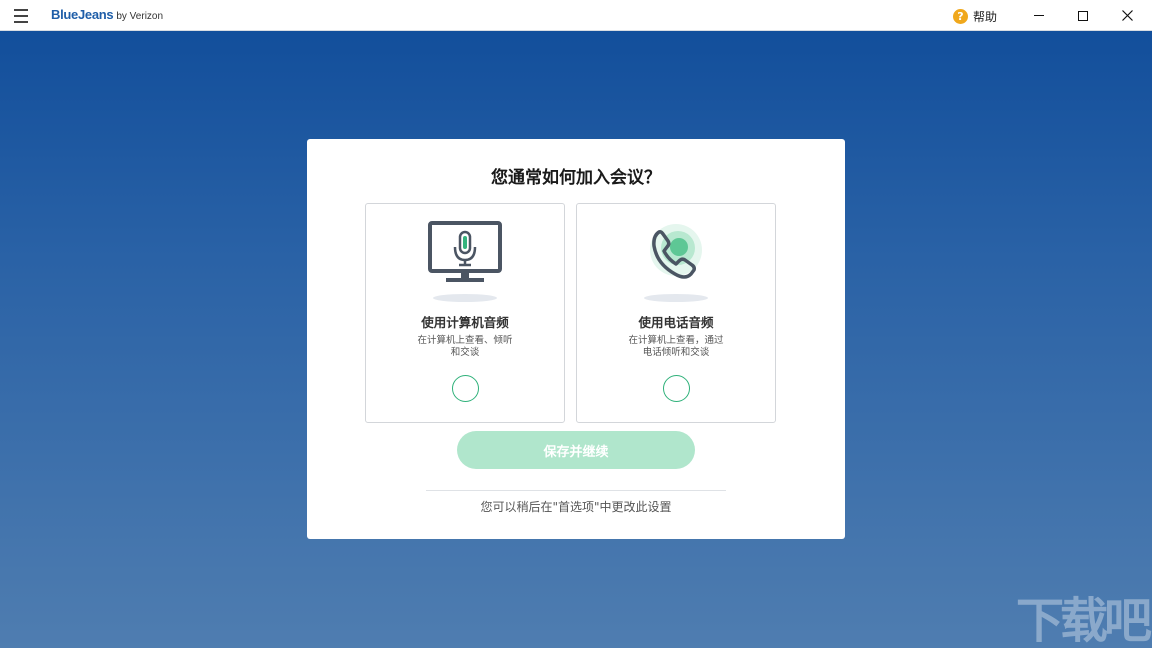 This screenshot has width=1152, height=648. Describe the element at coordinates (576, 490) in the screenshot. I see `divider` at that location.